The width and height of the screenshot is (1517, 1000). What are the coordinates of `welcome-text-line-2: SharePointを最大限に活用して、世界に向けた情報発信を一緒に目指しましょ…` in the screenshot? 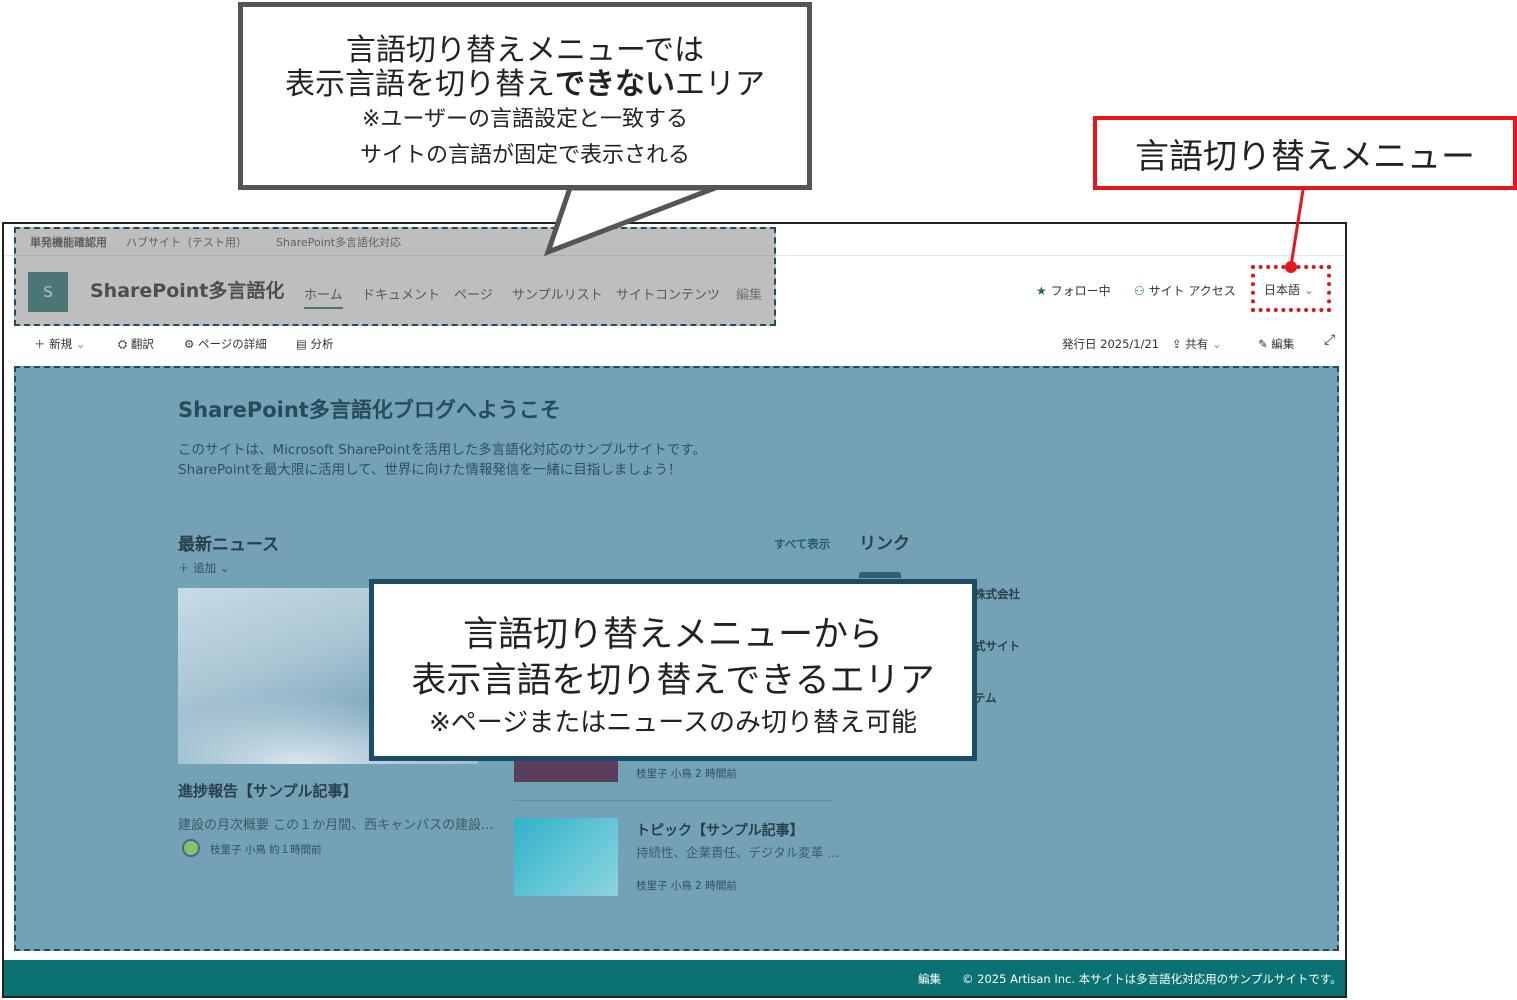 It's located at (430, 470).